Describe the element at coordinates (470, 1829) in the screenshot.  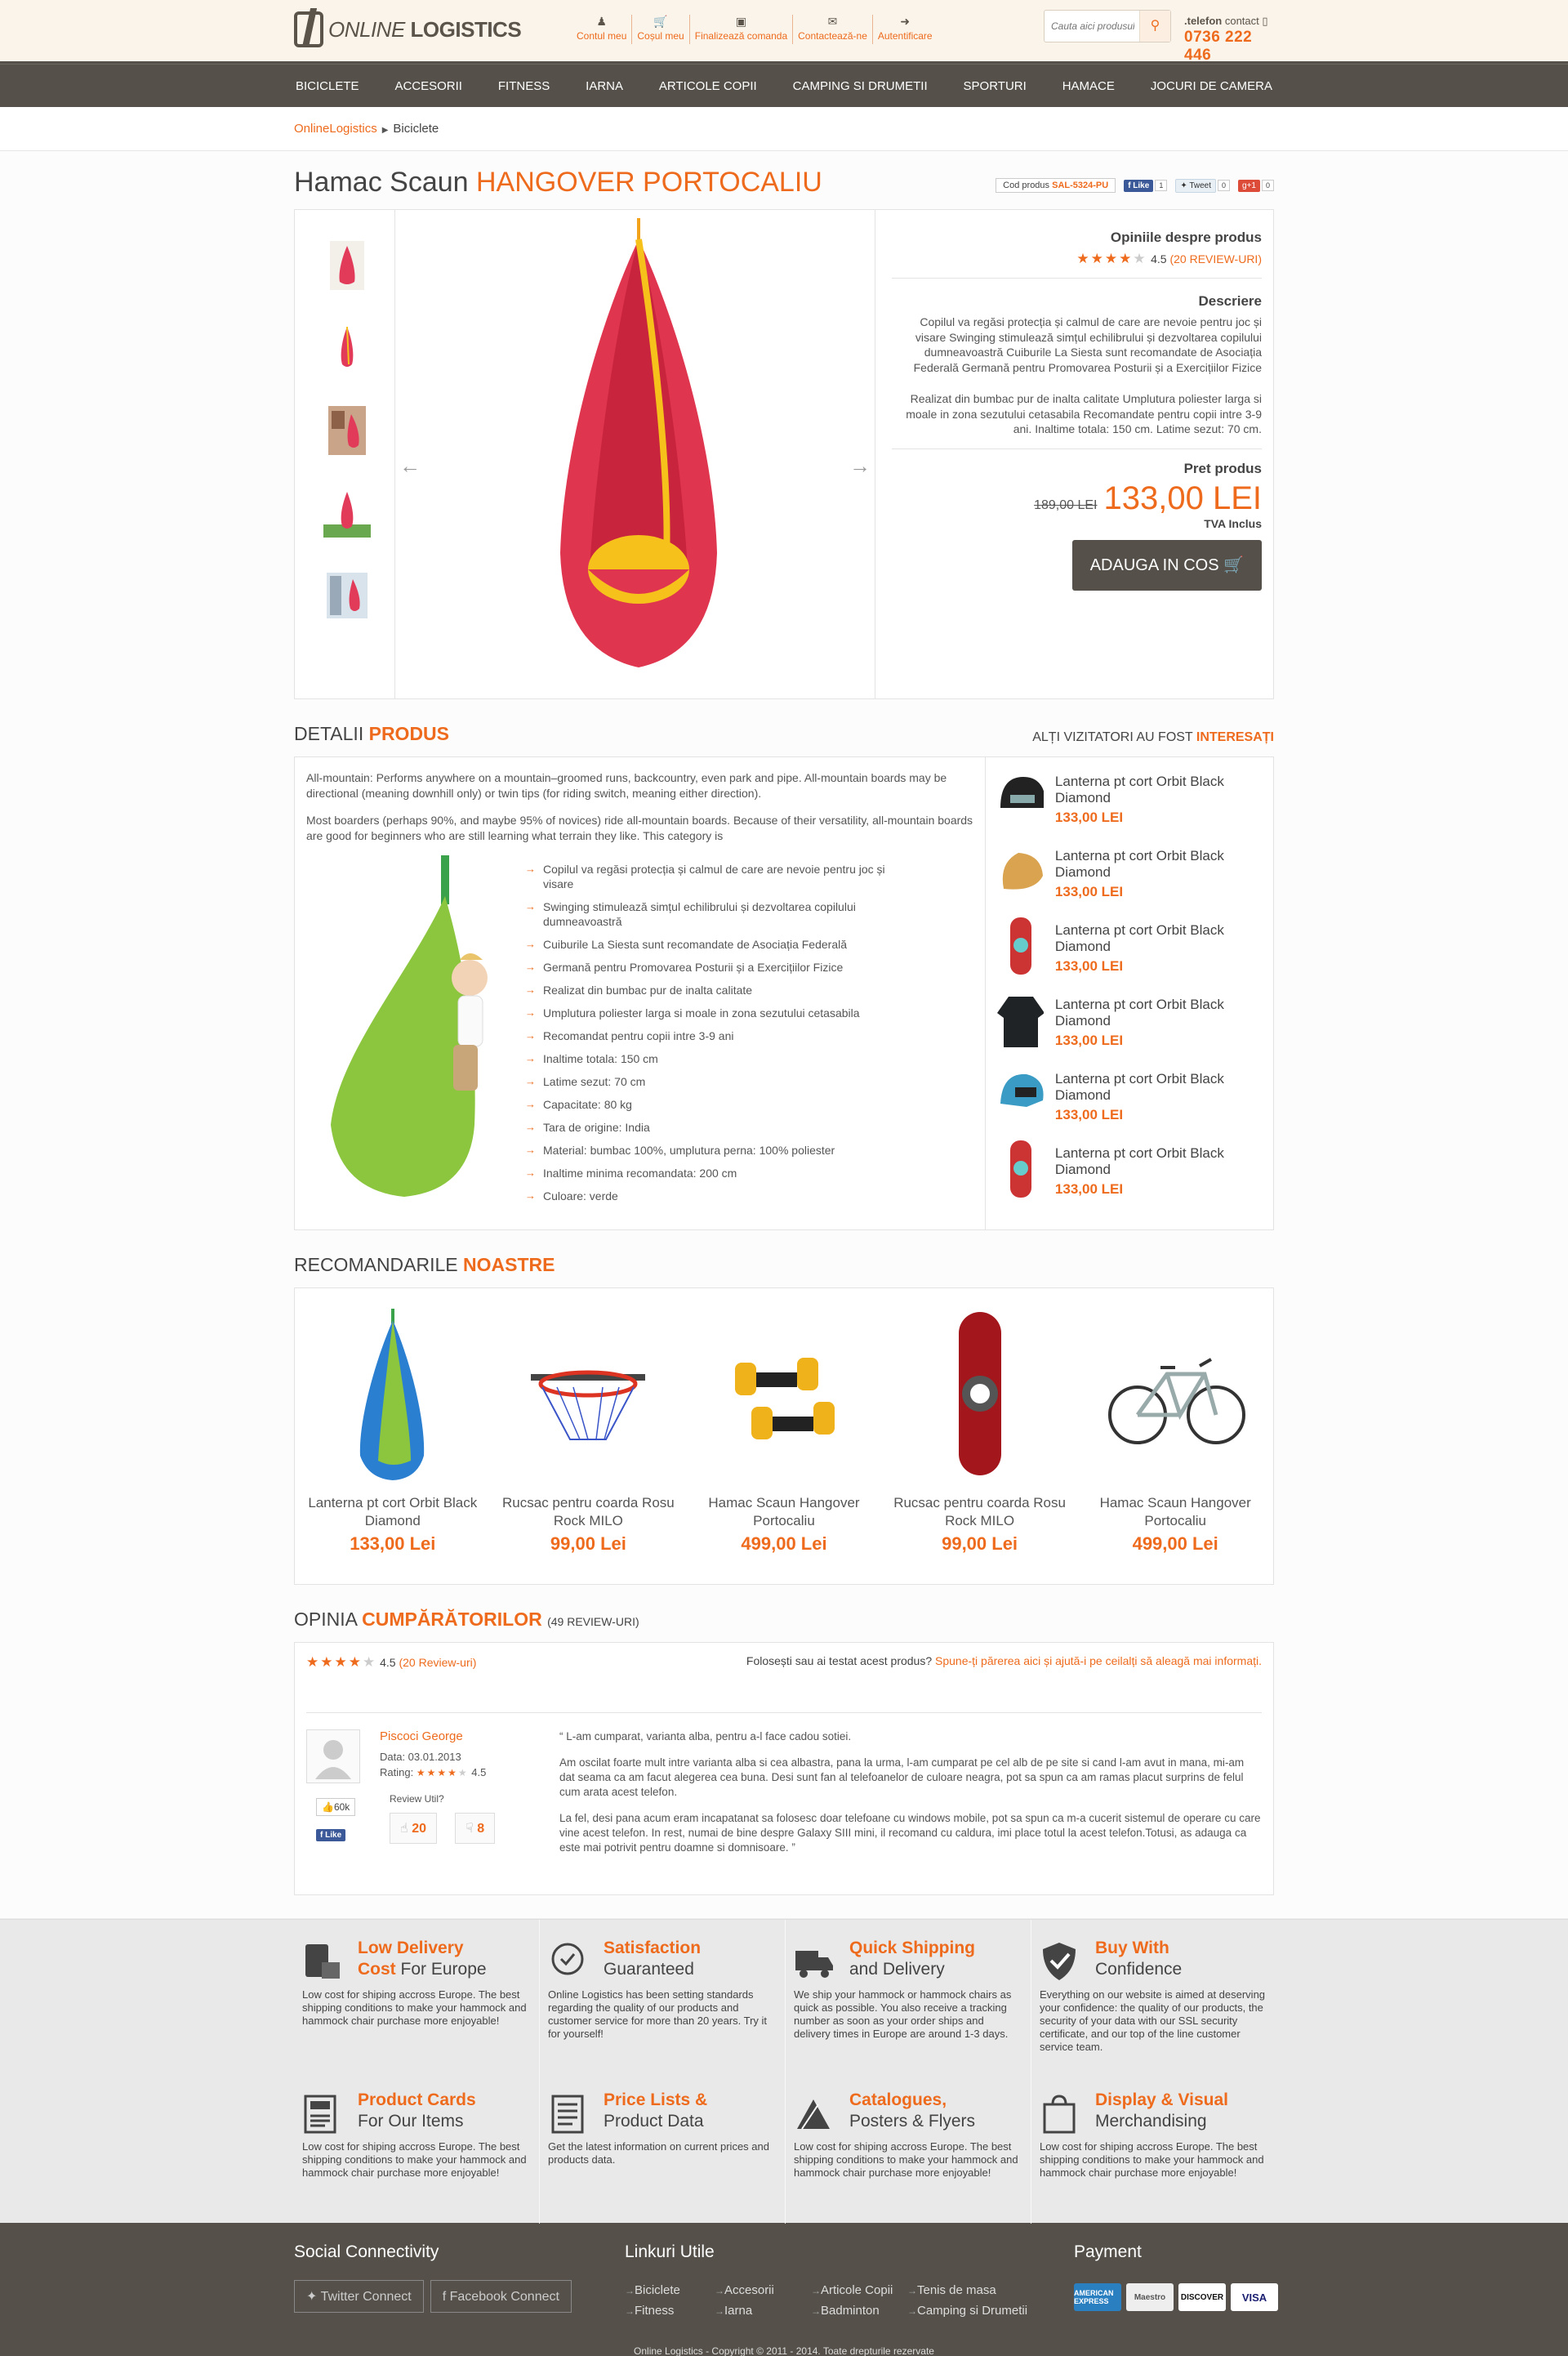
I see `thumbs-down-icon: ☟` at that location.